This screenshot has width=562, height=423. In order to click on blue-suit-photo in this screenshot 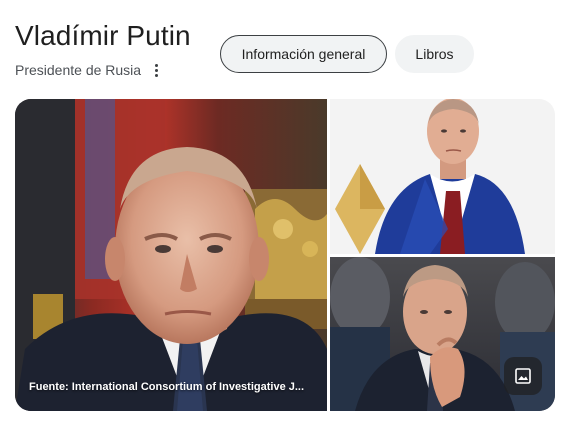, I will do `click(442, 176)`.